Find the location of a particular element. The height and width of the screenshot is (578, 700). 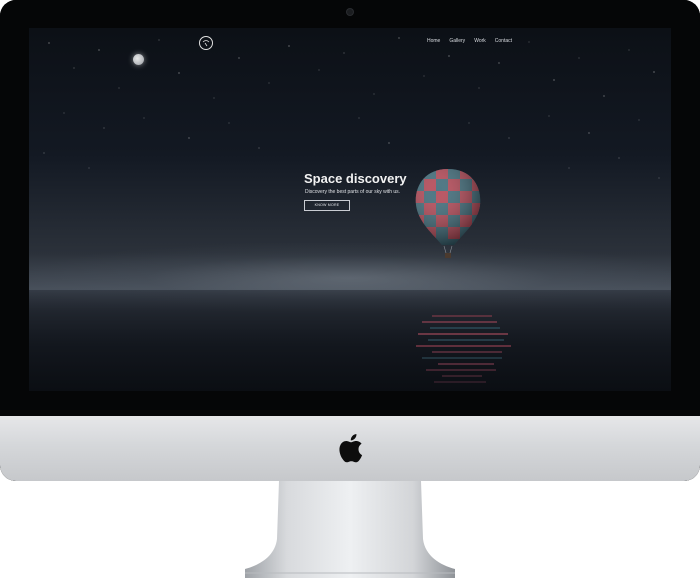

site-logo-icon is located at coordinates (206, 43).